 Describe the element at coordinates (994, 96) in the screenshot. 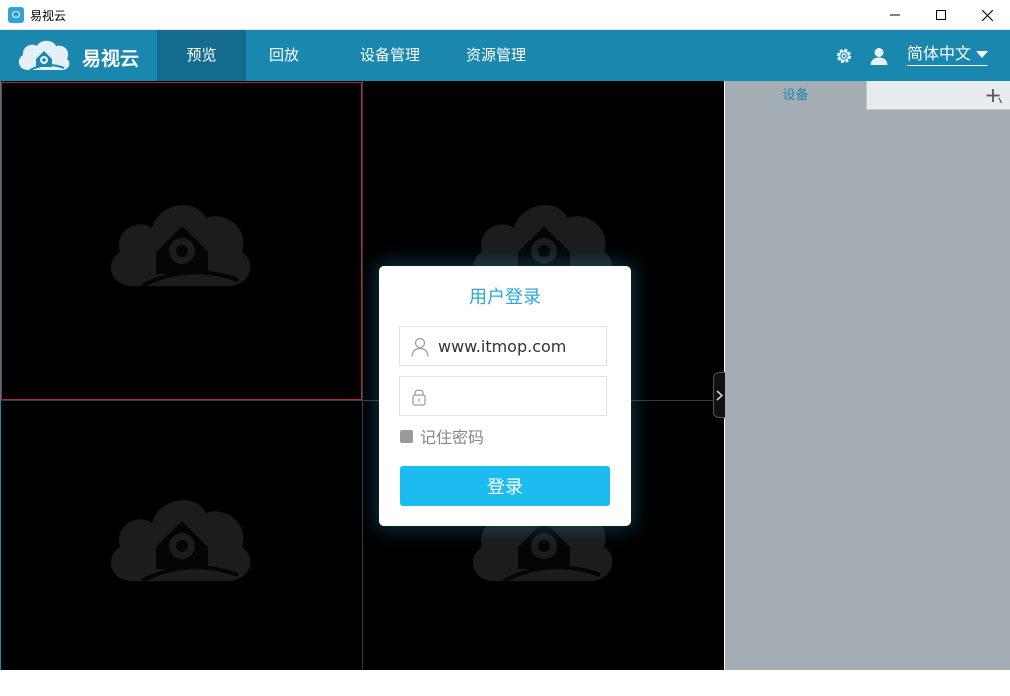

I see `plus-icon` at that location.